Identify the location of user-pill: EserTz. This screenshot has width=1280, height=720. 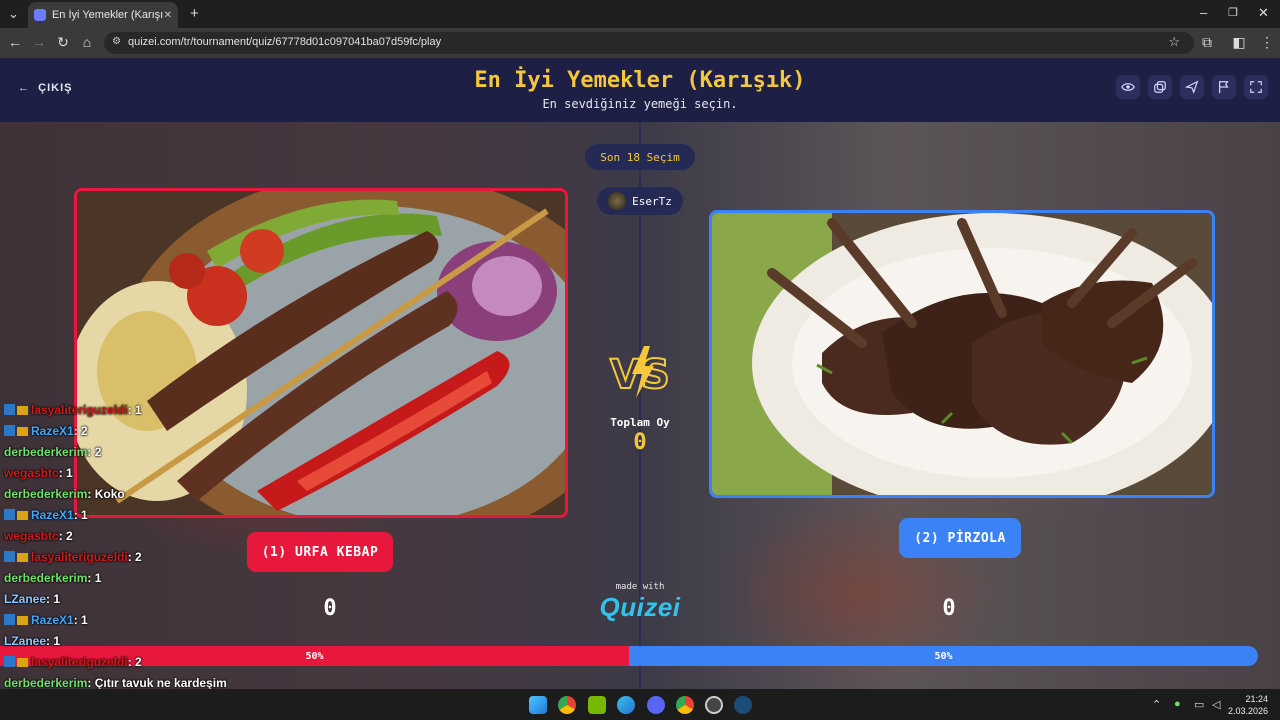
(640, 201).